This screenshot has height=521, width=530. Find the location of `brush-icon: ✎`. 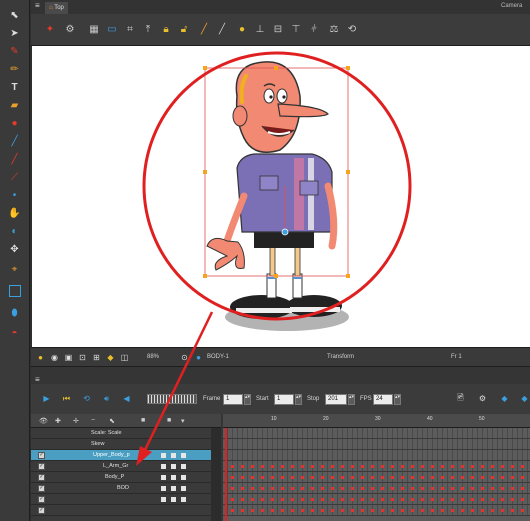

brush-icon: ✎ is located at coordinates (14, 51).